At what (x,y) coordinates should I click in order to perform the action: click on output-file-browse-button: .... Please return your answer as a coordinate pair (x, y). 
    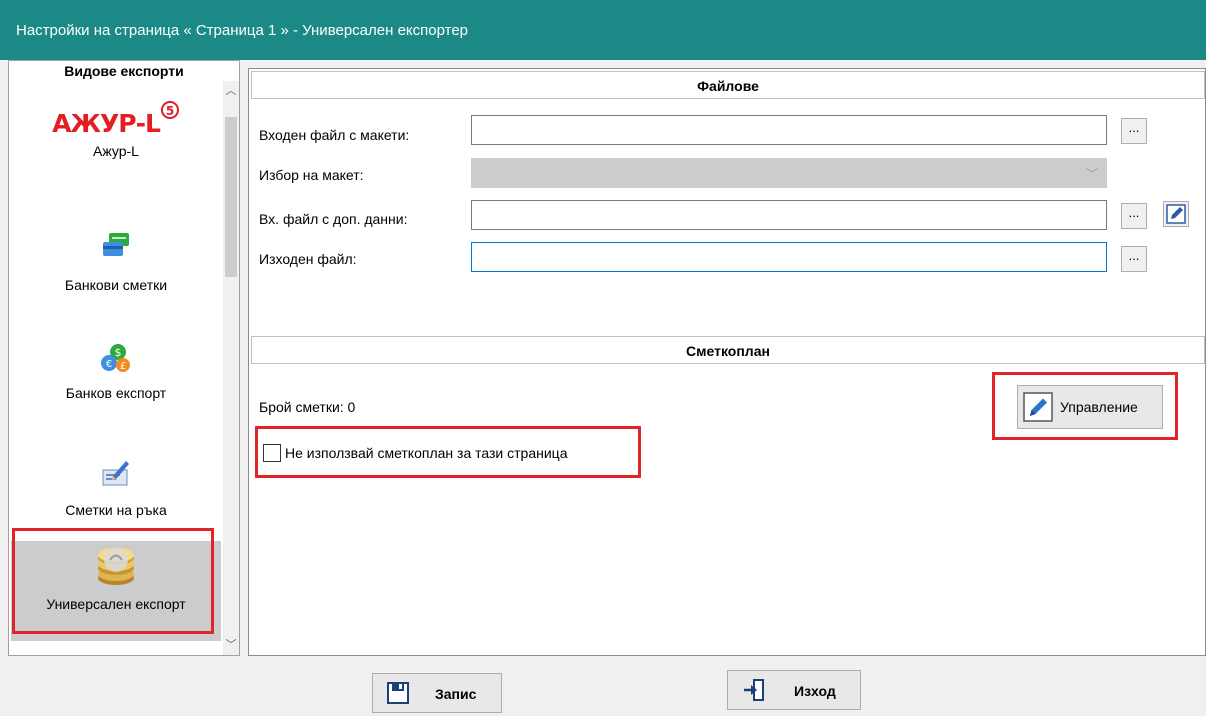
    Looking at the image, I should click on (1134, 259).